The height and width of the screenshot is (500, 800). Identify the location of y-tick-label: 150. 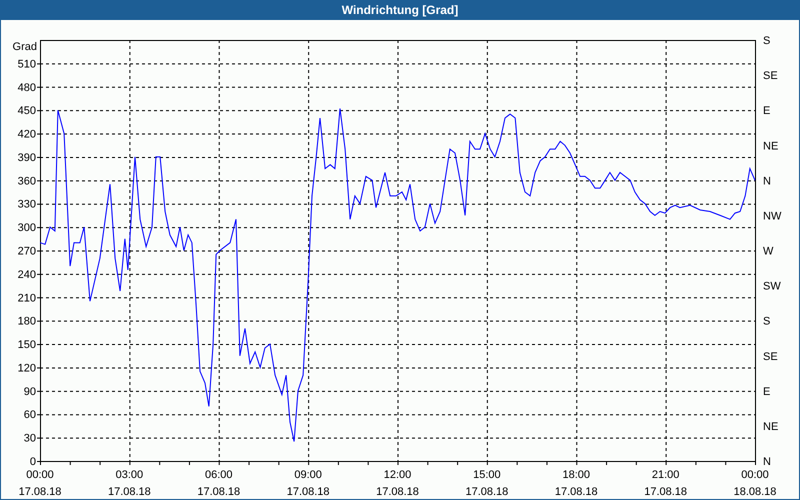
(27, 345).